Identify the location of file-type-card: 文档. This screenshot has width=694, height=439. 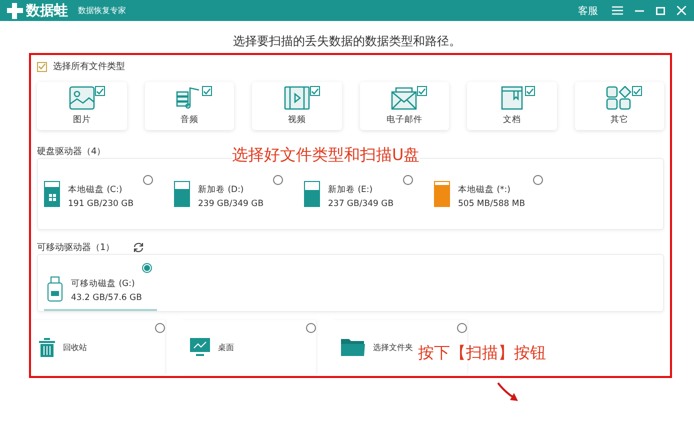
(511, 106).